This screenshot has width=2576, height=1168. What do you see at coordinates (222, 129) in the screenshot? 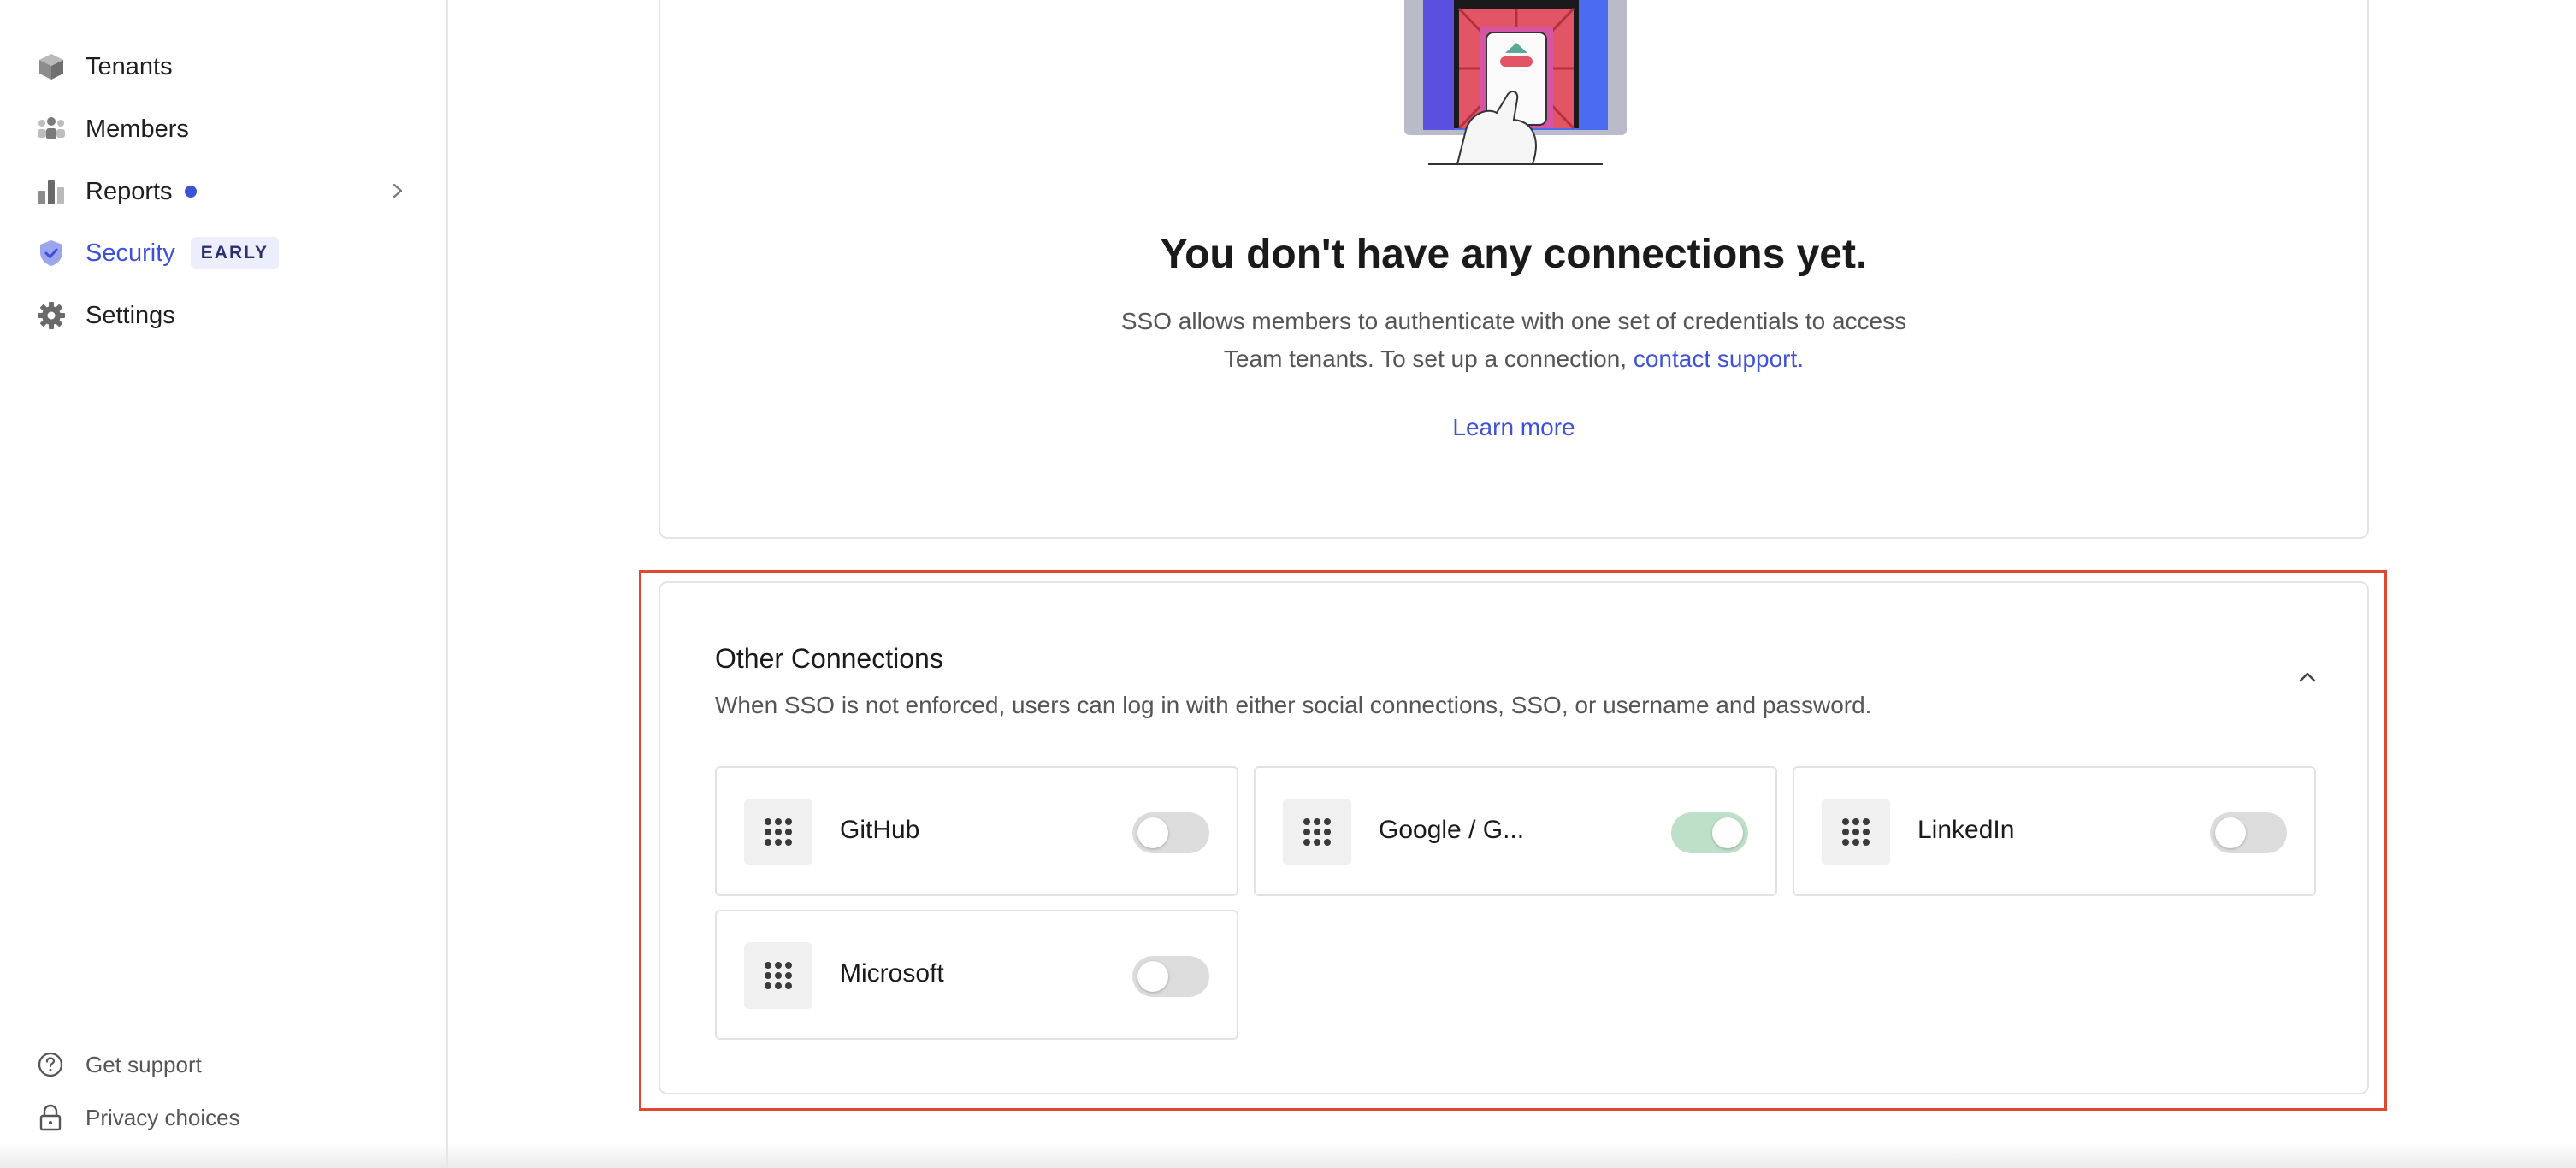
I see `sidebar-item-members: Members` at bounding box center [222, 129].